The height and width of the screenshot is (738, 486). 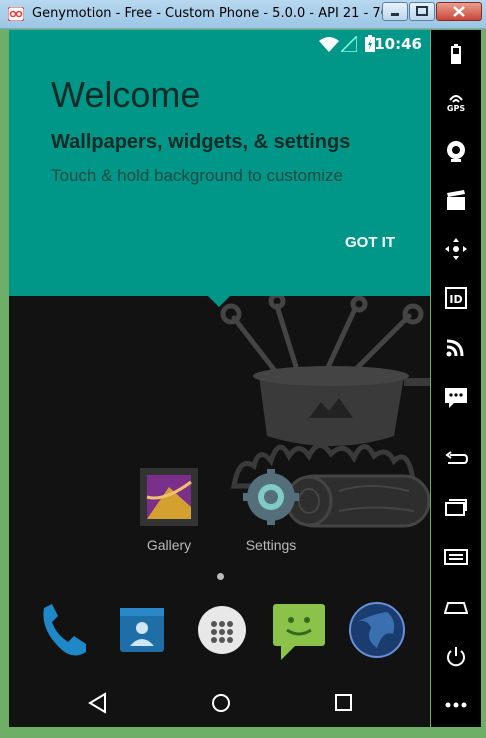 I want to click on settings-app, so click(x=271, y=497).